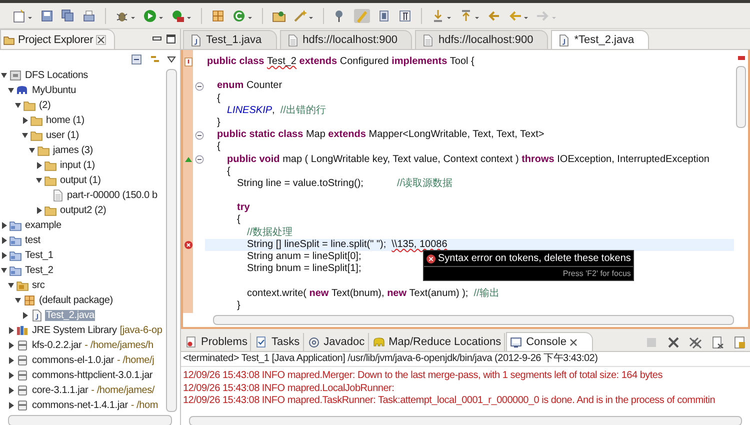 The image size is (750, 425). Describe the element at coordinates (43, 225) in the screenshot. I see `tree-item: example` at that location.